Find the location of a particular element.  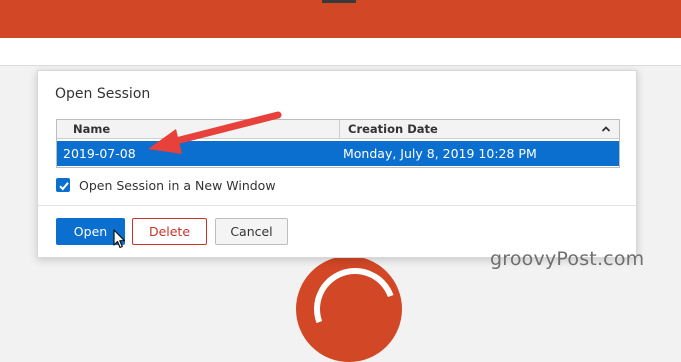

mouse-cursor-icon is located at coordinates (119, 239).